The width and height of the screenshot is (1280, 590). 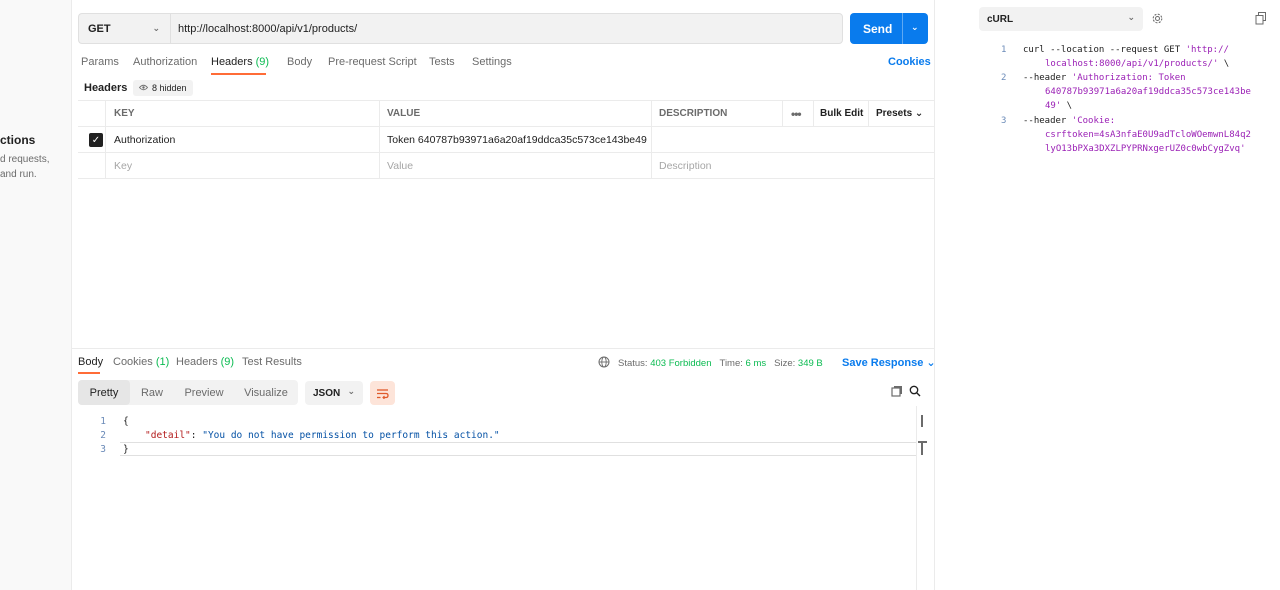 What do you see at coordinates (143, 88) in the screenshot?
I see `eye-icon` at bounding box center [143, 88].